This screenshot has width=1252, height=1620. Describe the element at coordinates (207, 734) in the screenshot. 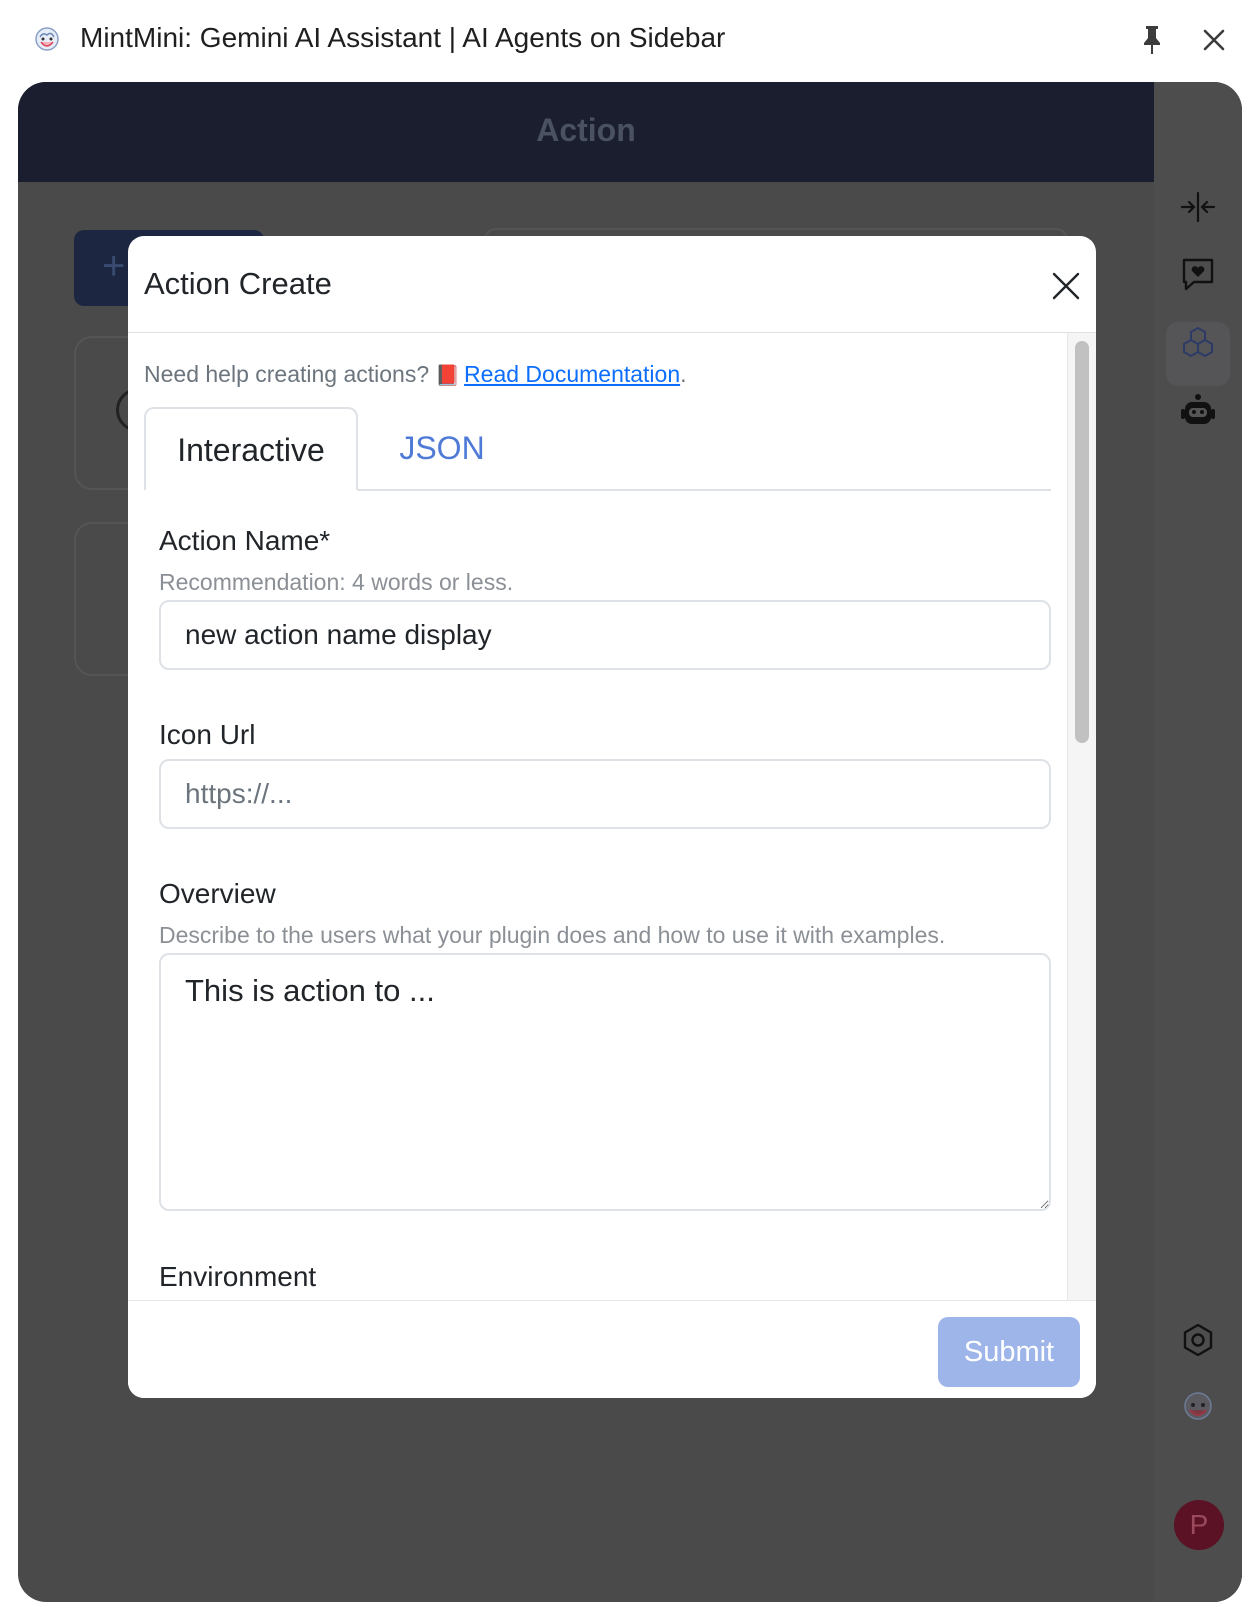

I see `icon-url-label: Icon Url` at that location.